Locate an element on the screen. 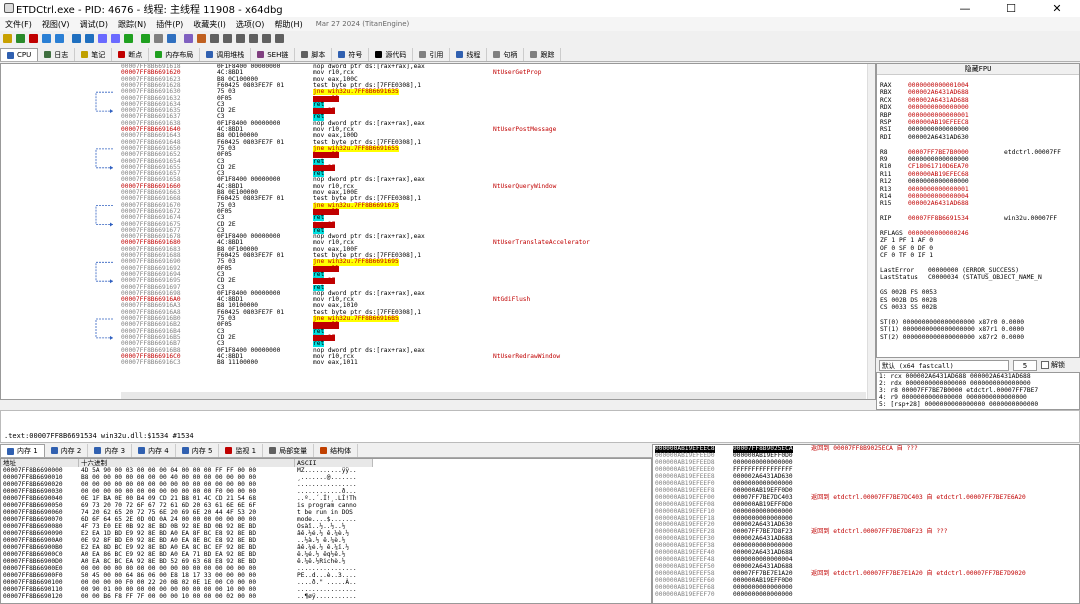 This screenshot has height=604, width=1080. stack-row: 000000AB19EFEED0 000000AB19EFF0D0 is located at coordinates (866, 456).